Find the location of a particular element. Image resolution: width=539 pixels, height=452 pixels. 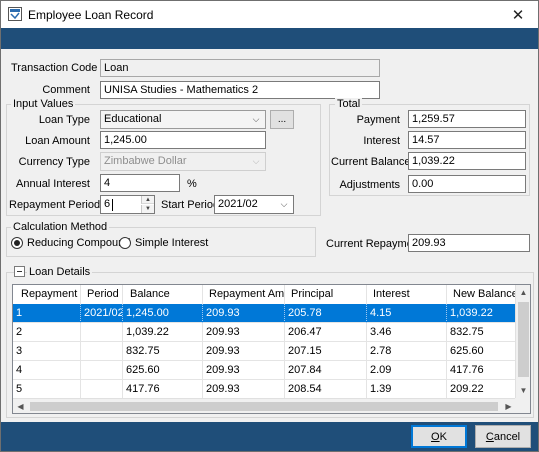

ok-button: OK is located at coordinates (439, 436).